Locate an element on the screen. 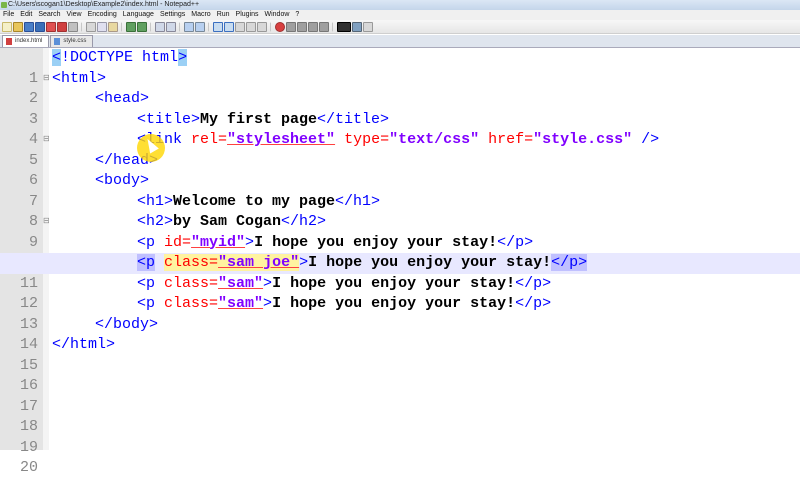 This screenshot has width=800, height=499. save-icon is located at coordinates (29, 26).